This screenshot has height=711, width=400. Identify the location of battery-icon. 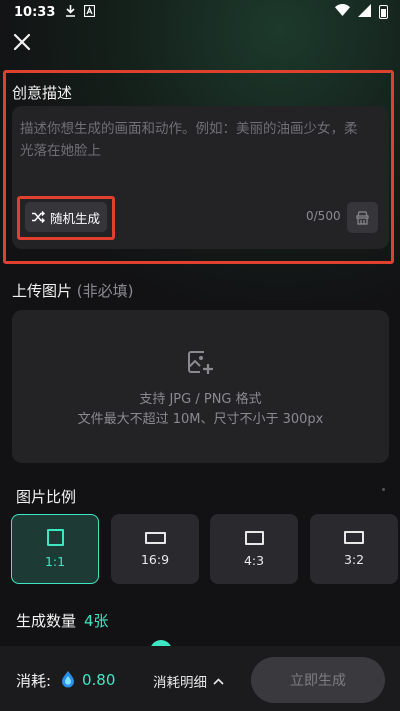
(383, 12).